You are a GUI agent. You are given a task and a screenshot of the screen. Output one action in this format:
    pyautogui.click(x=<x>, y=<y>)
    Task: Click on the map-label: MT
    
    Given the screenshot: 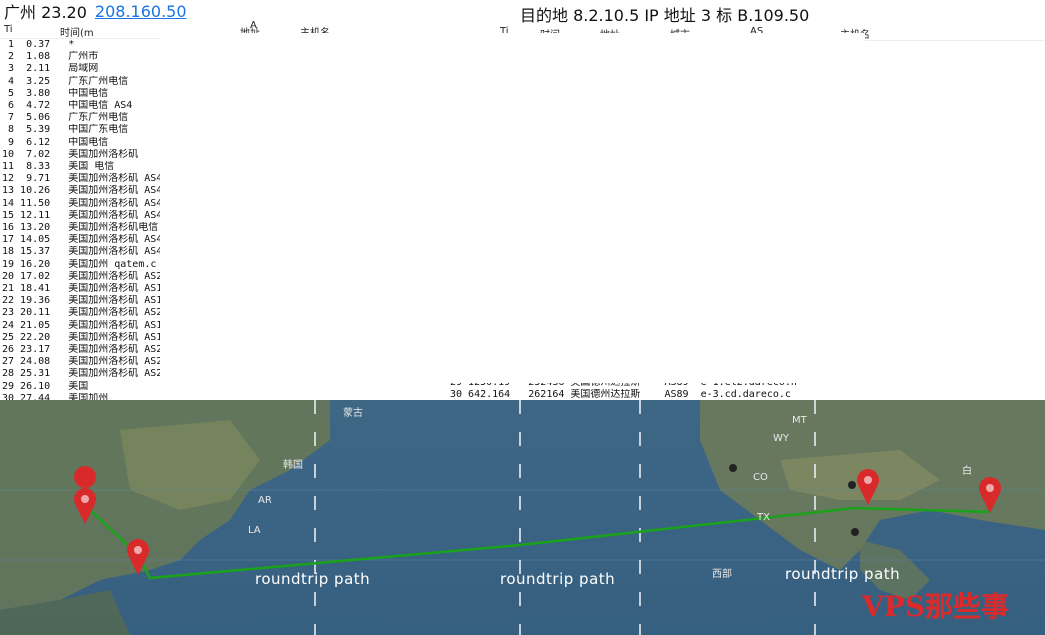 What is the action you would take?
    pyautogui.click(x=799, y=420)
    